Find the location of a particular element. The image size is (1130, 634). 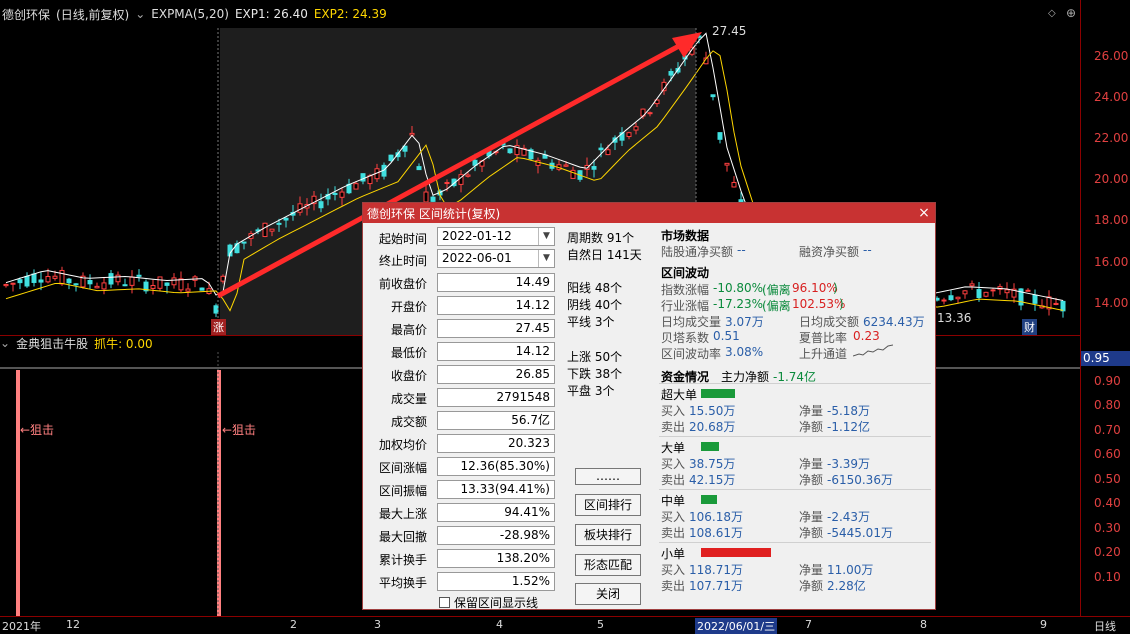

daily-vol-value: 3.07万 is located at coordinates (744, 322).